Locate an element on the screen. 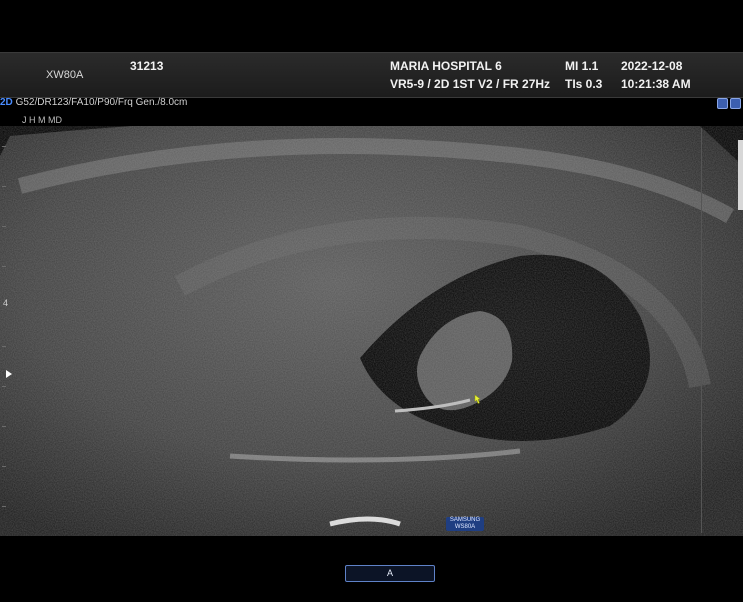 The width and height of the screenshot is (743, 602). exam-date: 2022-12-08 is located at coordinates (652, 66).